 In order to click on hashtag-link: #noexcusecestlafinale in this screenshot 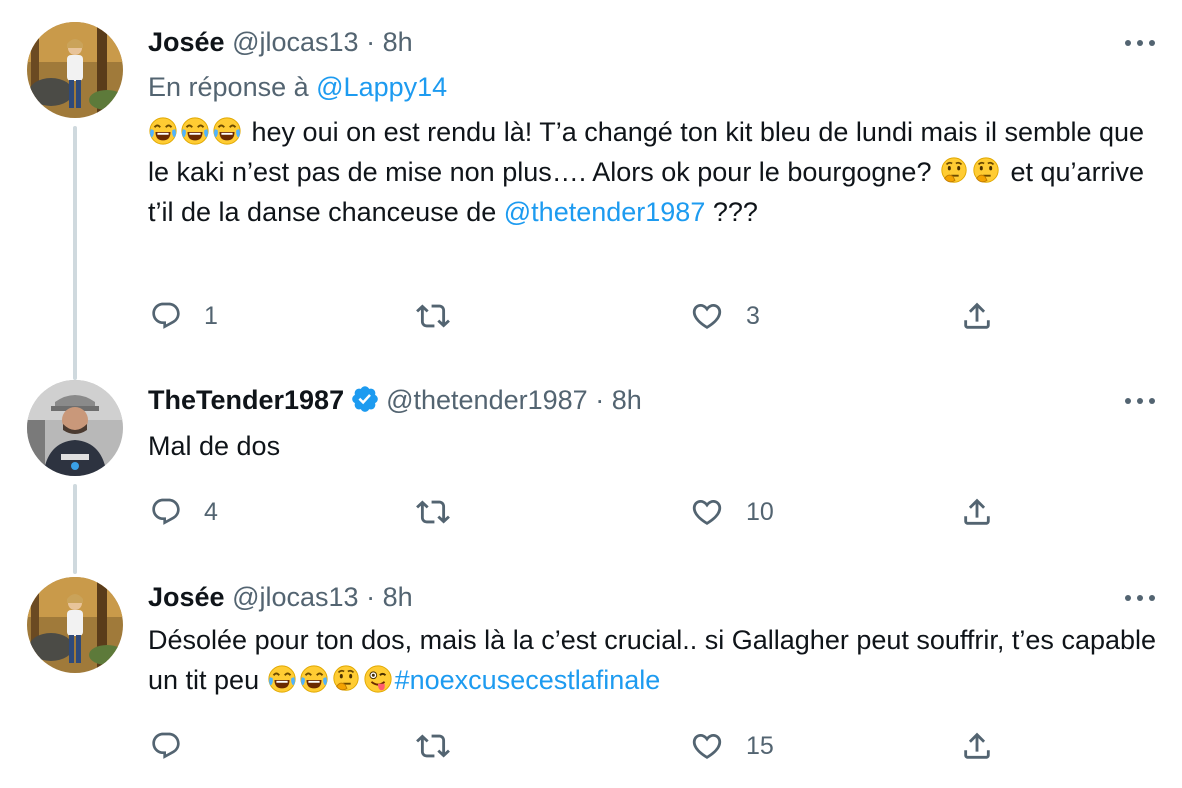, I will do `click(528, 680)`.